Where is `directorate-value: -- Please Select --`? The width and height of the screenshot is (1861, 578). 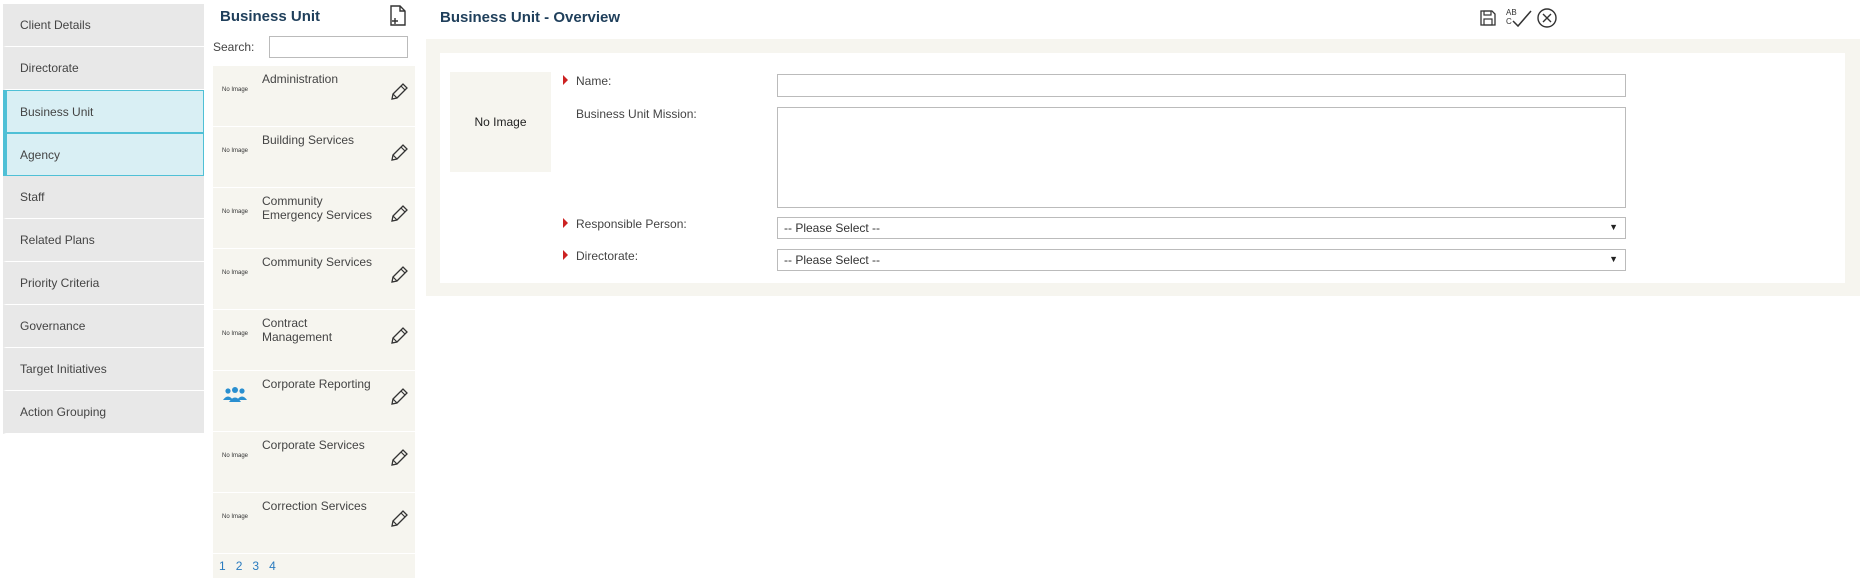 directorate-value: -- Please Select -- is located at coordinates (832, 260).